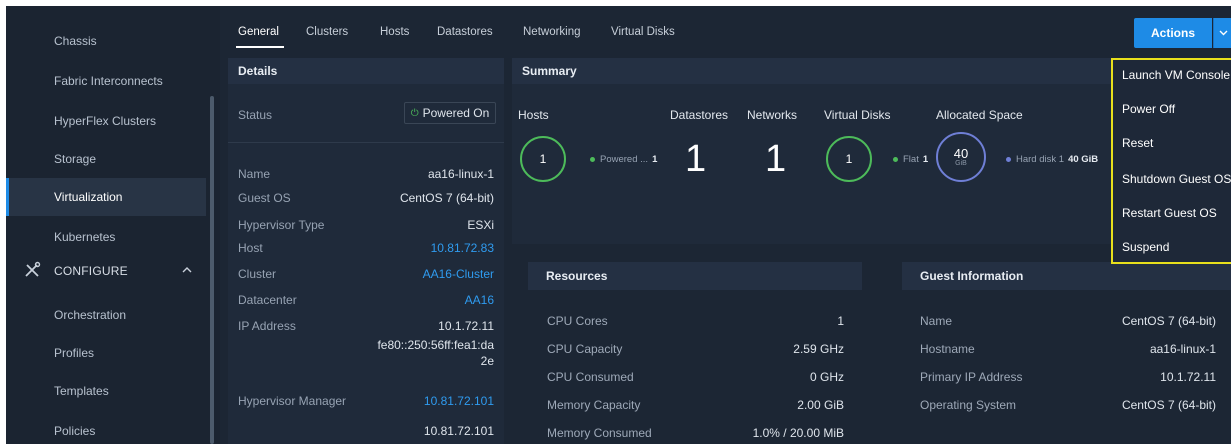  Describe the element at coordinates (327, 32) in the screenshot. I see `tab-clusters: Clusters` at that location.